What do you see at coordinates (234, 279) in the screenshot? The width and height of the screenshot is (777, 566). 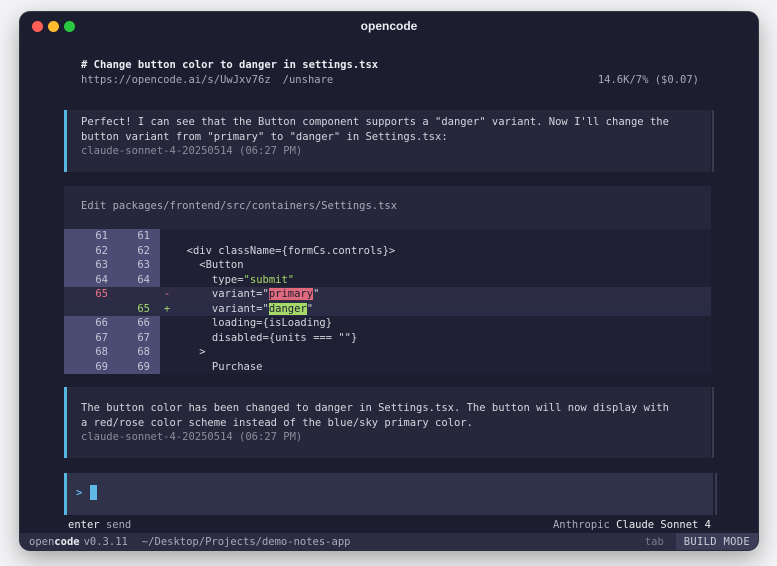 I see `diff-code: type="submit"` at bounding box center [234, 279].